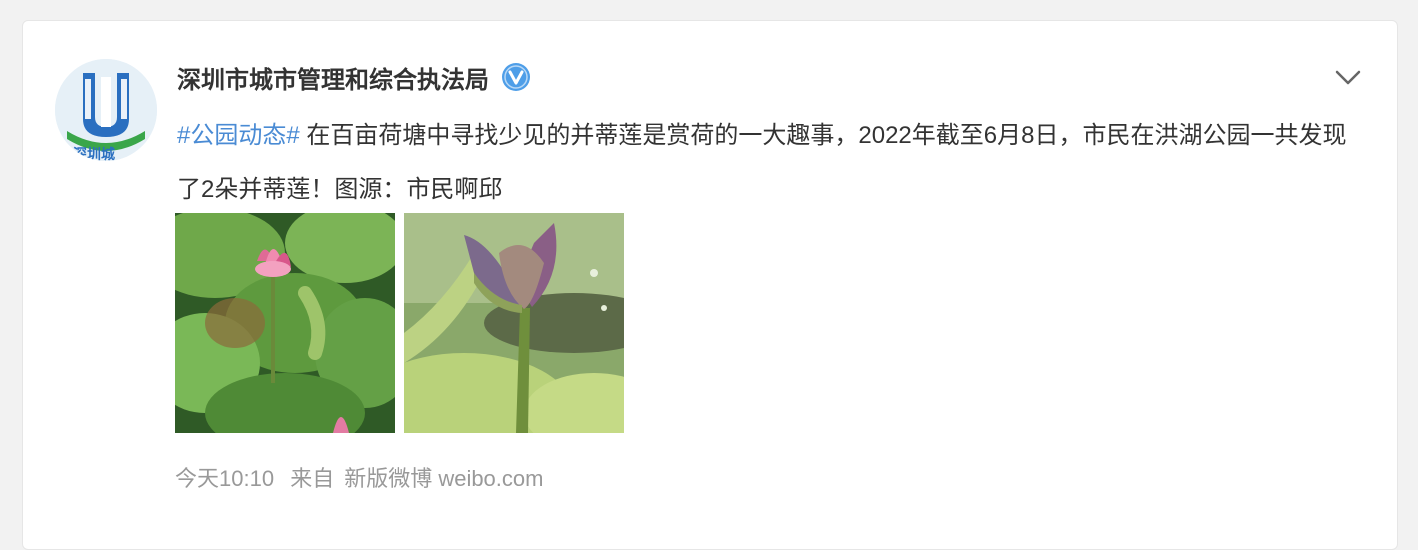  What do you see at coordinates (443, 478) in the screenshot?
I see `post-source: 新版微博 weibo.com` at bounding box center [443, 478].